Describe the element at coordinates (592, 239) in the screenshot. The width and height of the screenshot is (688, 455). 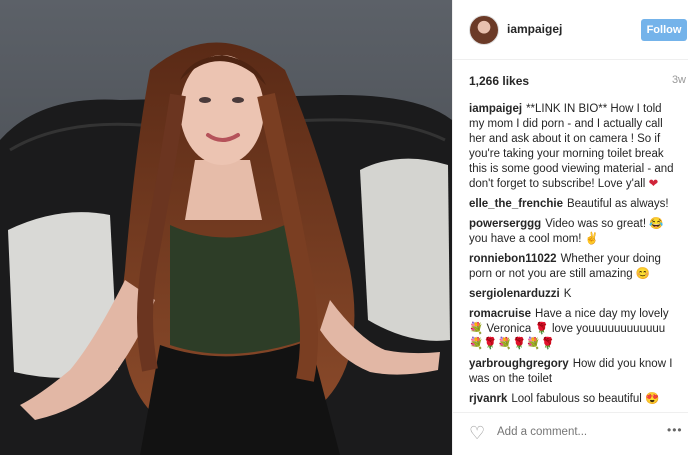
I see `victory-hand-icon: ✌` at that location.